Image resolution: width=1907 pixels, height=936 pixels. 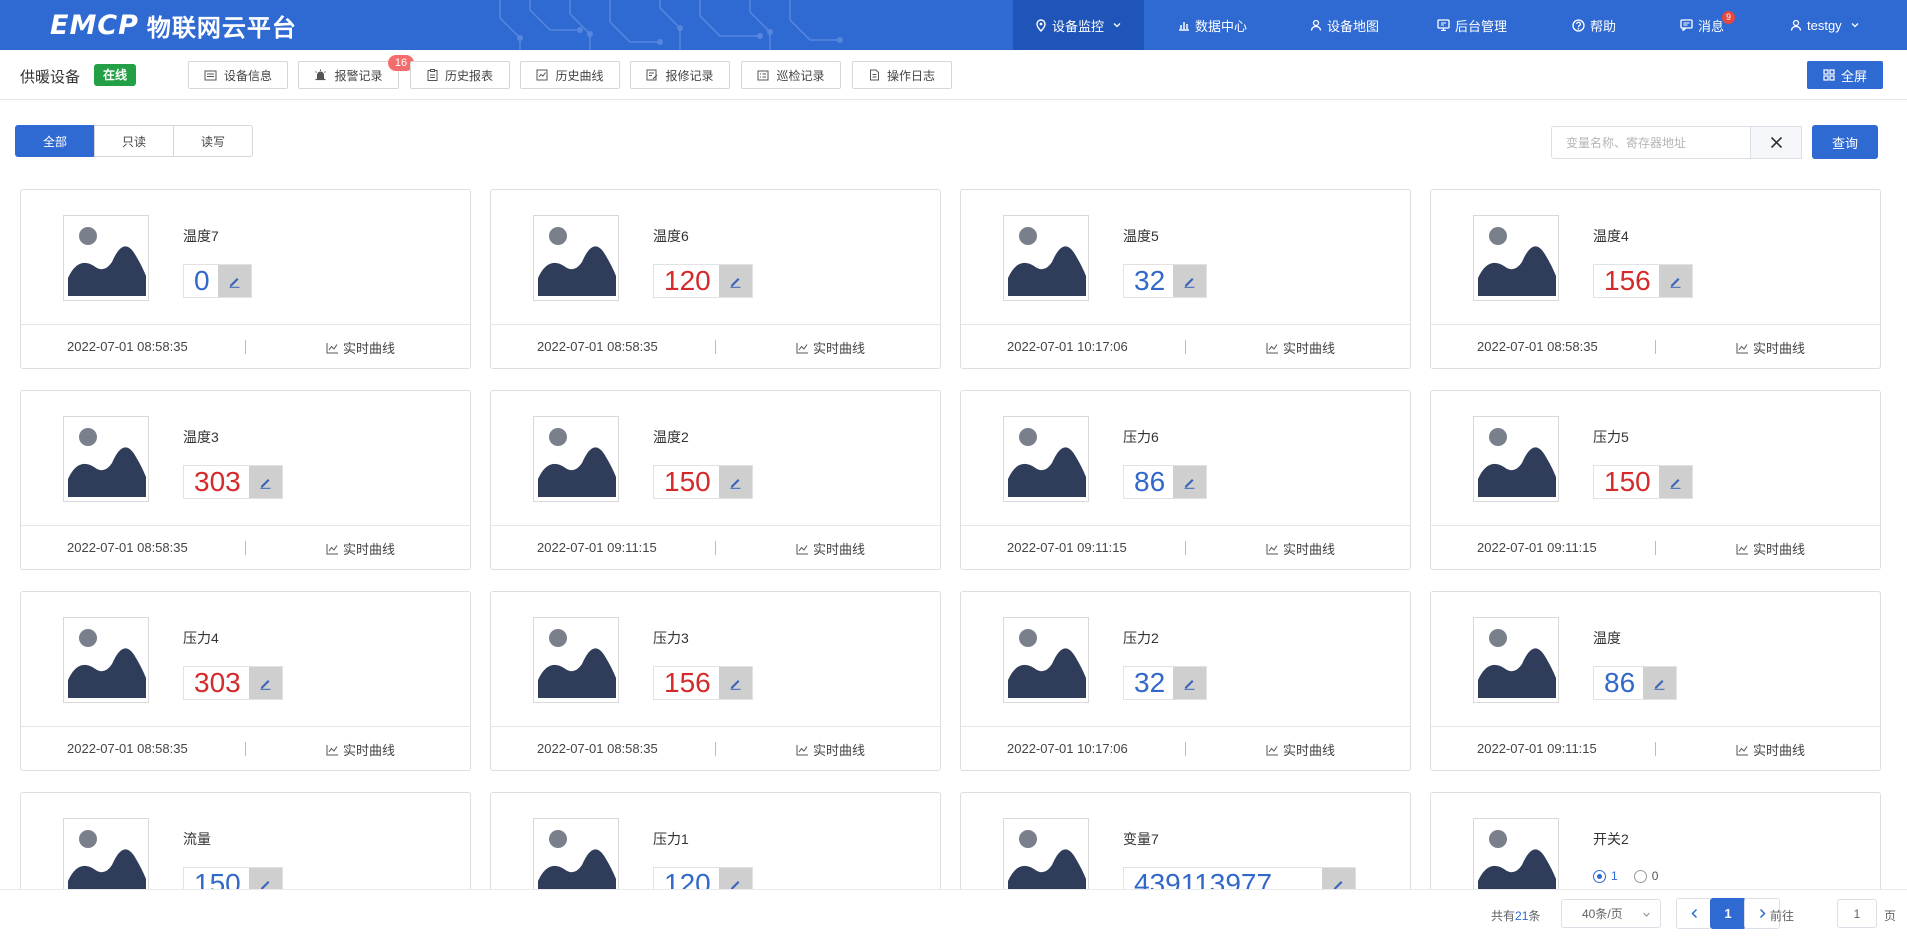 I want to click on variable-card: 压力6 86 2022-07-01 09:11:15 实时曲线, so click(x=1185, y=480).